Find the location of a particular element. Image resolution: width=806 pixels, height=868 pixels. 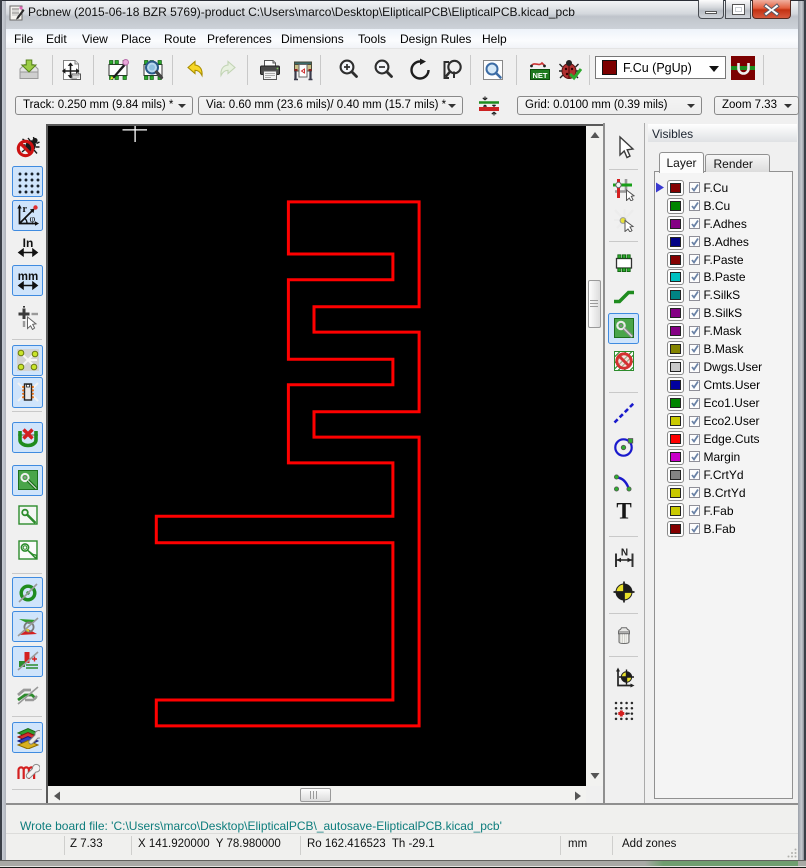

svg-text: mm is located at coordinates (27, 277).